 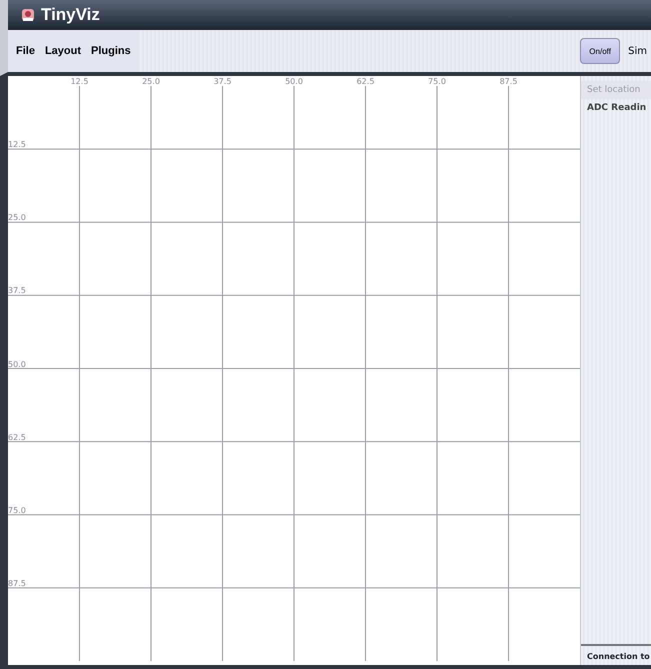 What do you see at coordinates (111, 51) in the screenshot?
I see `menu-item: Plugins` at bounding box center [111, 51].